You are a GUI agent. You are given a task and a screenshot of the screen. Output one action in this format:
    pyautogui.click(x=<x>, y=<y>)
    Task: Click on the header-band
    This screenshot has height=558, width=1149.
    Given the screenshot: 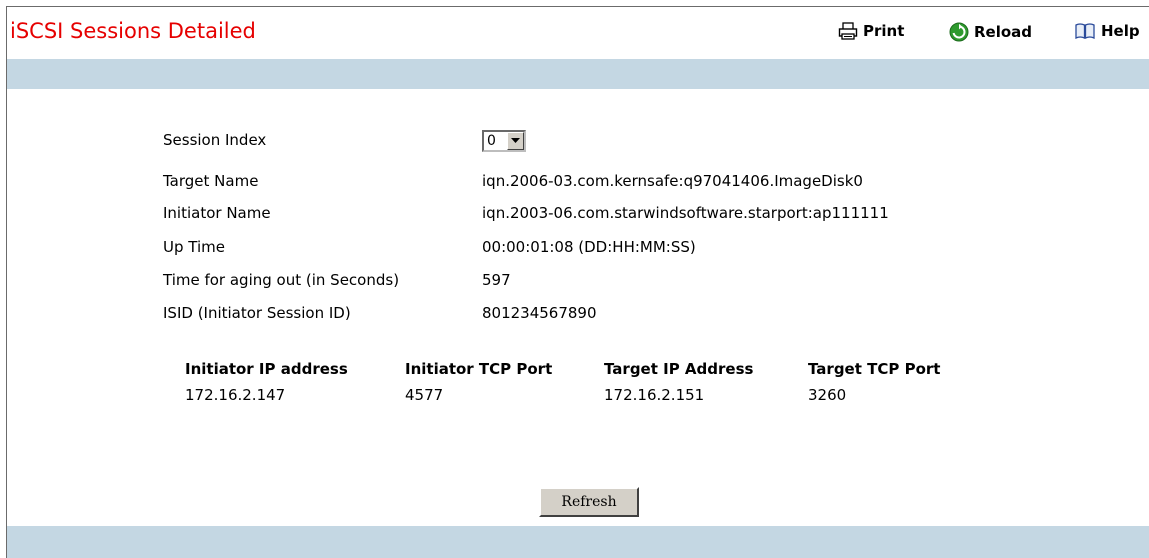 What is the action you would take?
    pyautogui.click(x=578, y=74)
    